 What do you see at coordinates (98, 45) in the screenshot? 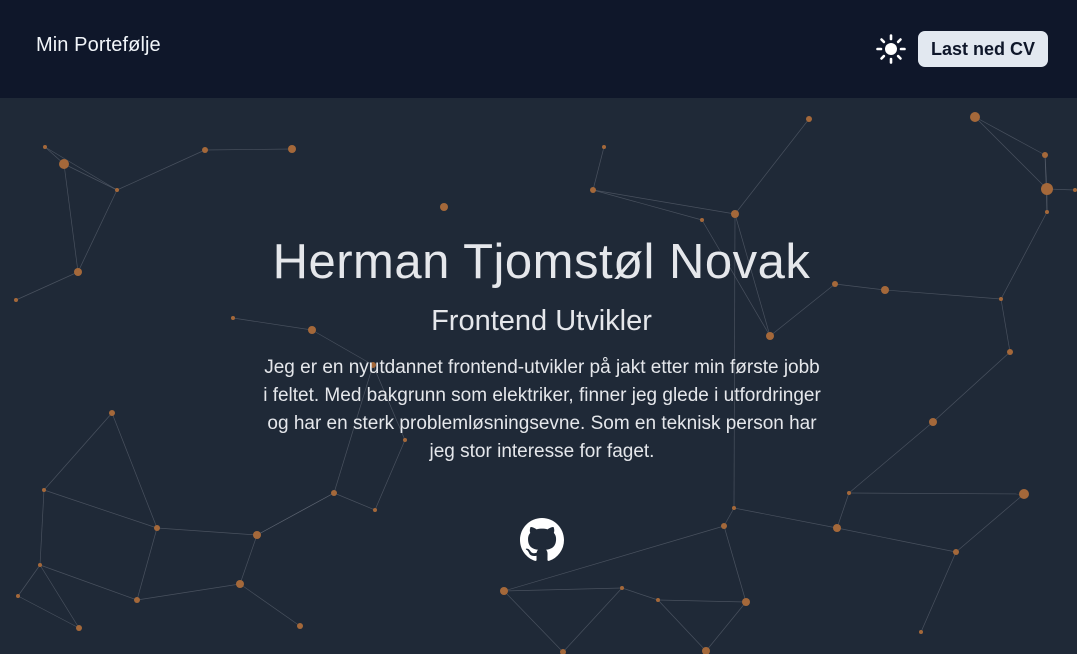
I see `brand-title: Min Portefølje` at bounding box center [98, 45].